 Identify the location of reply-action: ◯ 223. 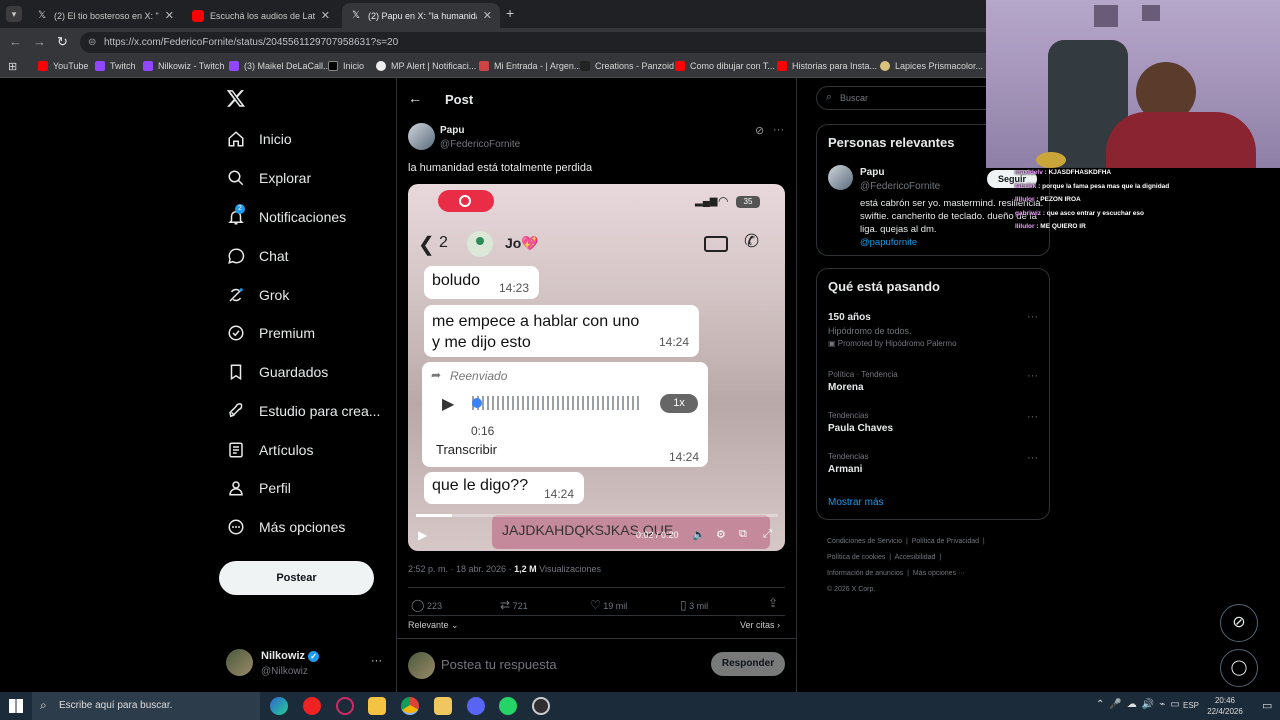
(426, 605).